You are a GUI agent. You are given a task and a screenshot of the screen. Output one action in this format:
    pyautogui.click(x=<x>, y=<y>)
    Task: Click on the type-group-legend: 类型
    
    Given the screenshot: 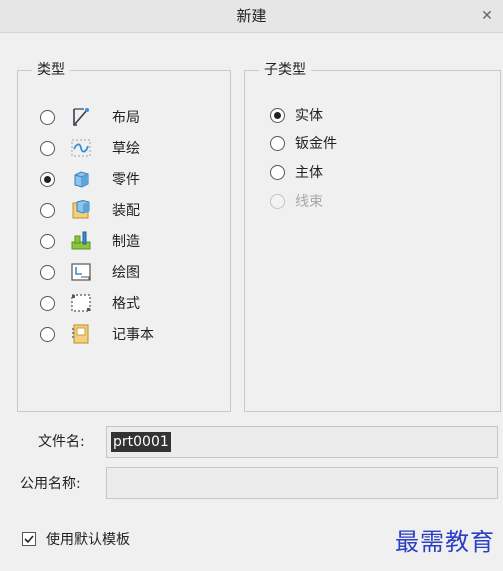 What is the action you would take?
    pyautogui.click(x=51, y=70)
    